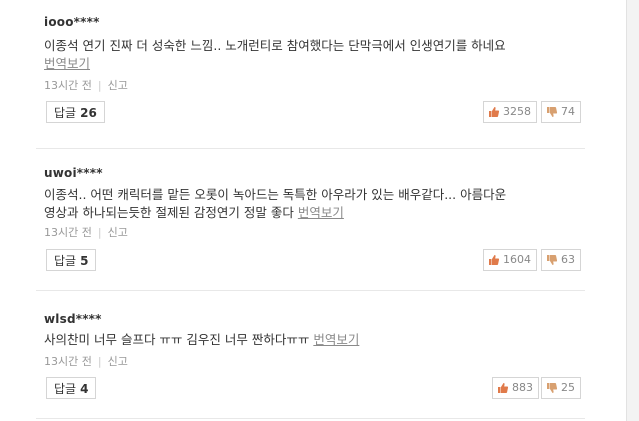  I want to click on page-scrollbar, so click(632, 210).